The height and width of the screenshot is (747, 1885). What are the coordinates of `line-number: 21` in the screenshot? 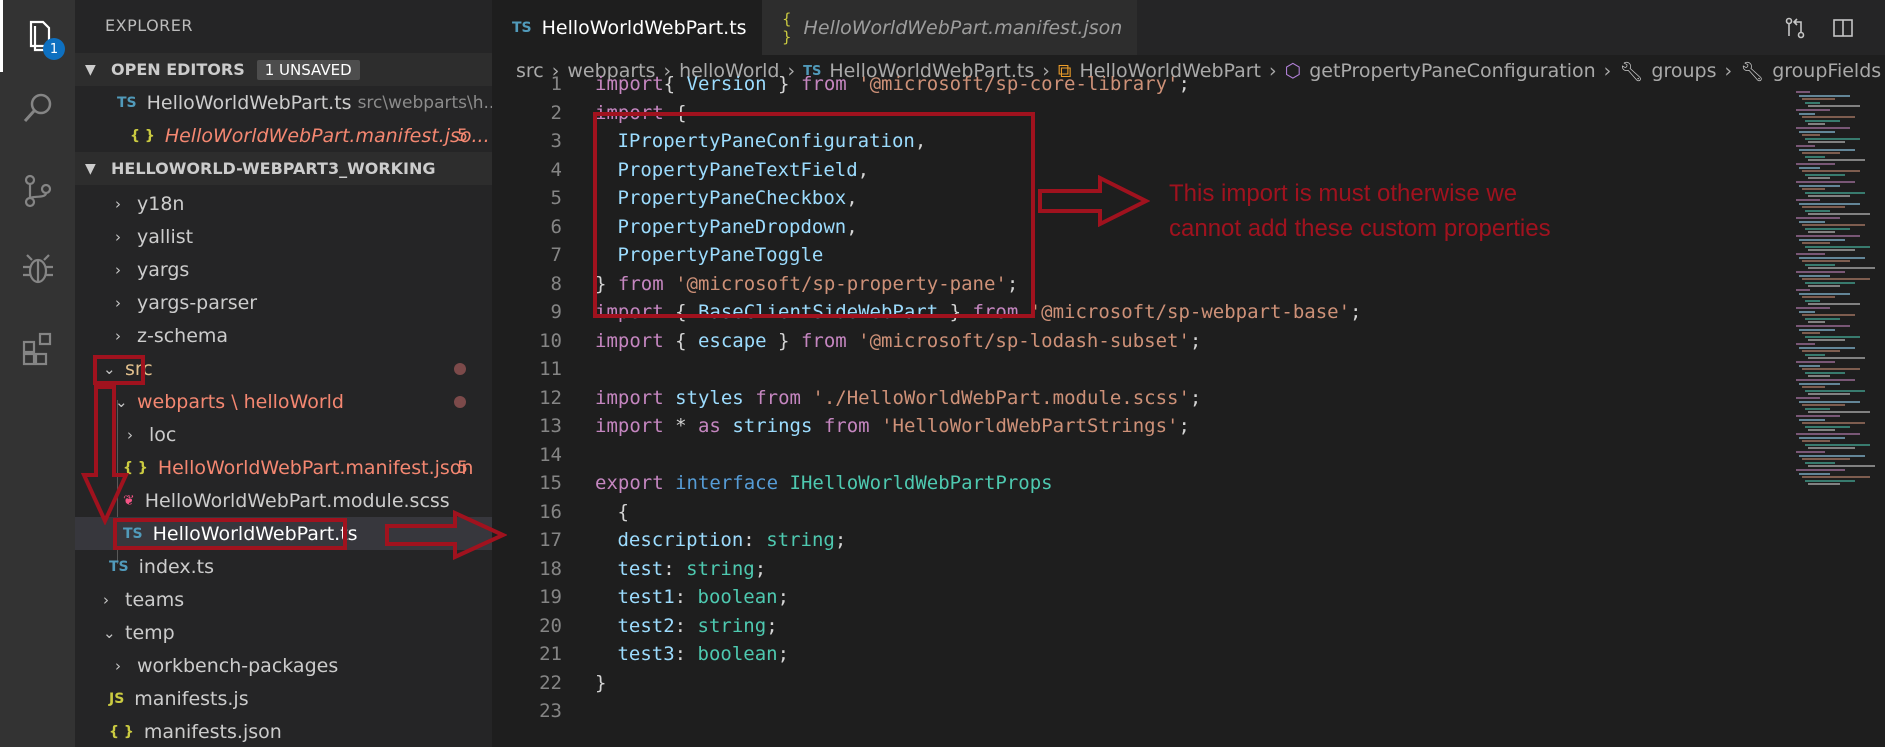 It's located at (550, 654).